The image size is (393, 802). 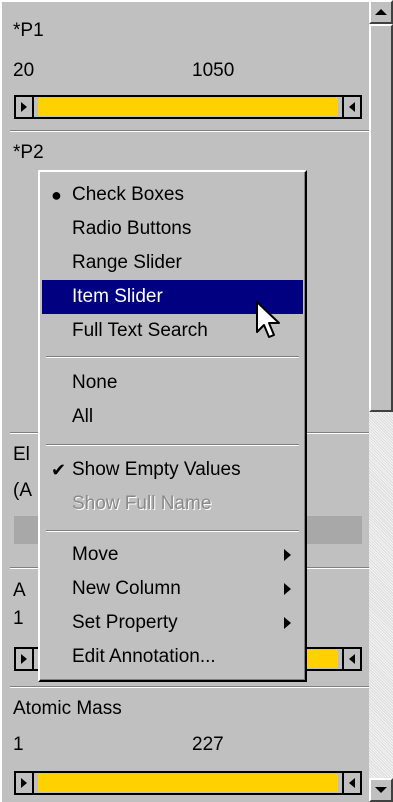 I want to click on vertical-scrollbar, so click(x=381, y=401).